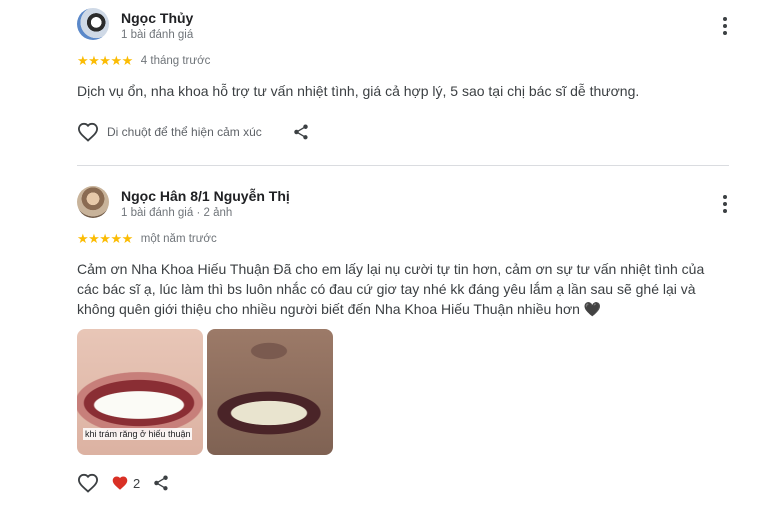  I want to click on review-photo, so click(270, 392).